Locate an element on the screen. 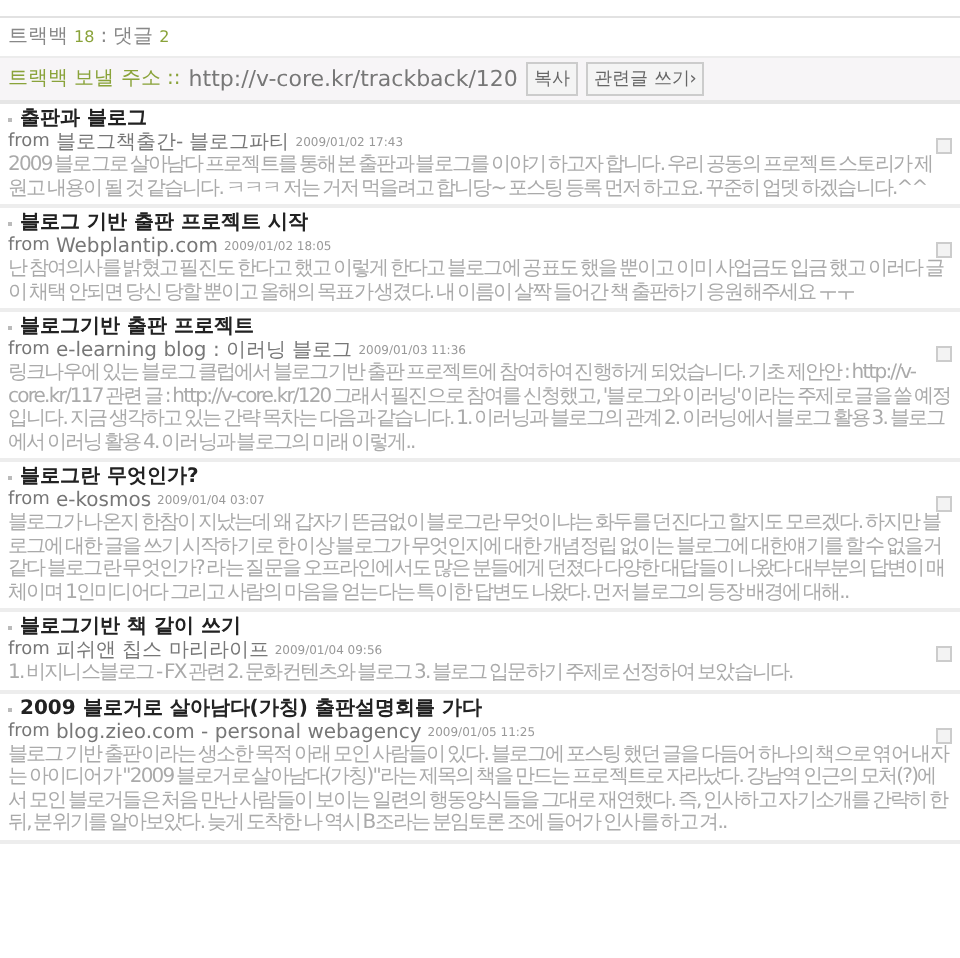 The width and height of the screenshot is (960, 958). trackback-url: http://v-core.kr/trackback/120 is located at coordinates (353, 79).